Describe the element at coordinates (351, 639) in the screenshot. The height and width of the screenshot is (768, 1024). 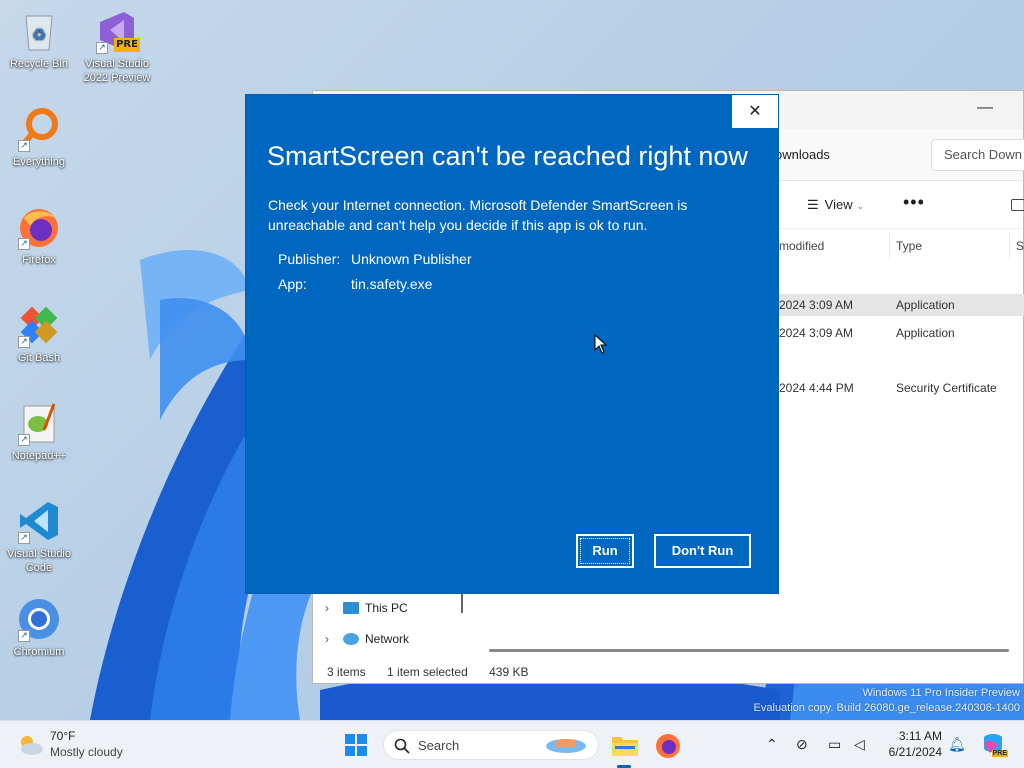
I see `network-icon` at that location.